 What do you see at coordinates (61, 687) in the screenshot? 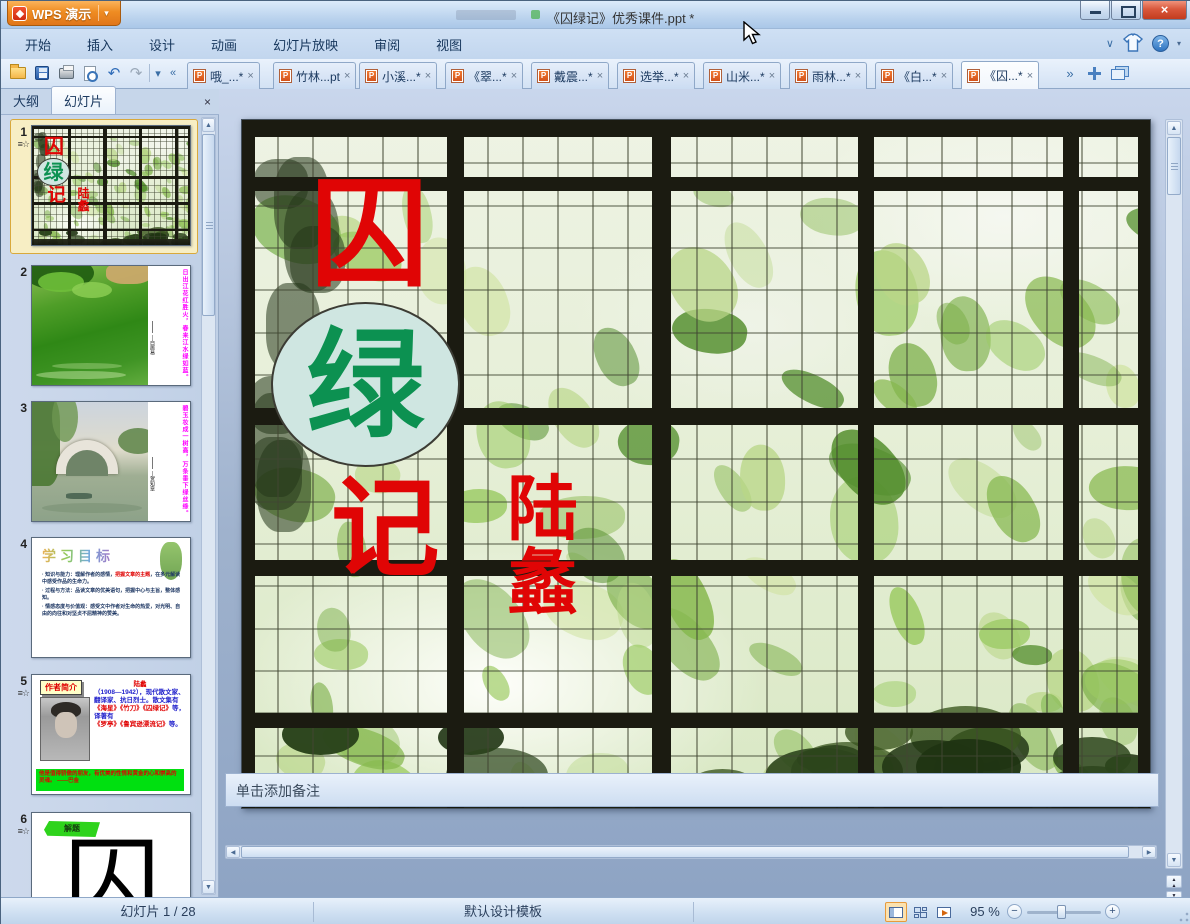
I see `author-intro-label: 作者简介` at bounding box center [61, 687].